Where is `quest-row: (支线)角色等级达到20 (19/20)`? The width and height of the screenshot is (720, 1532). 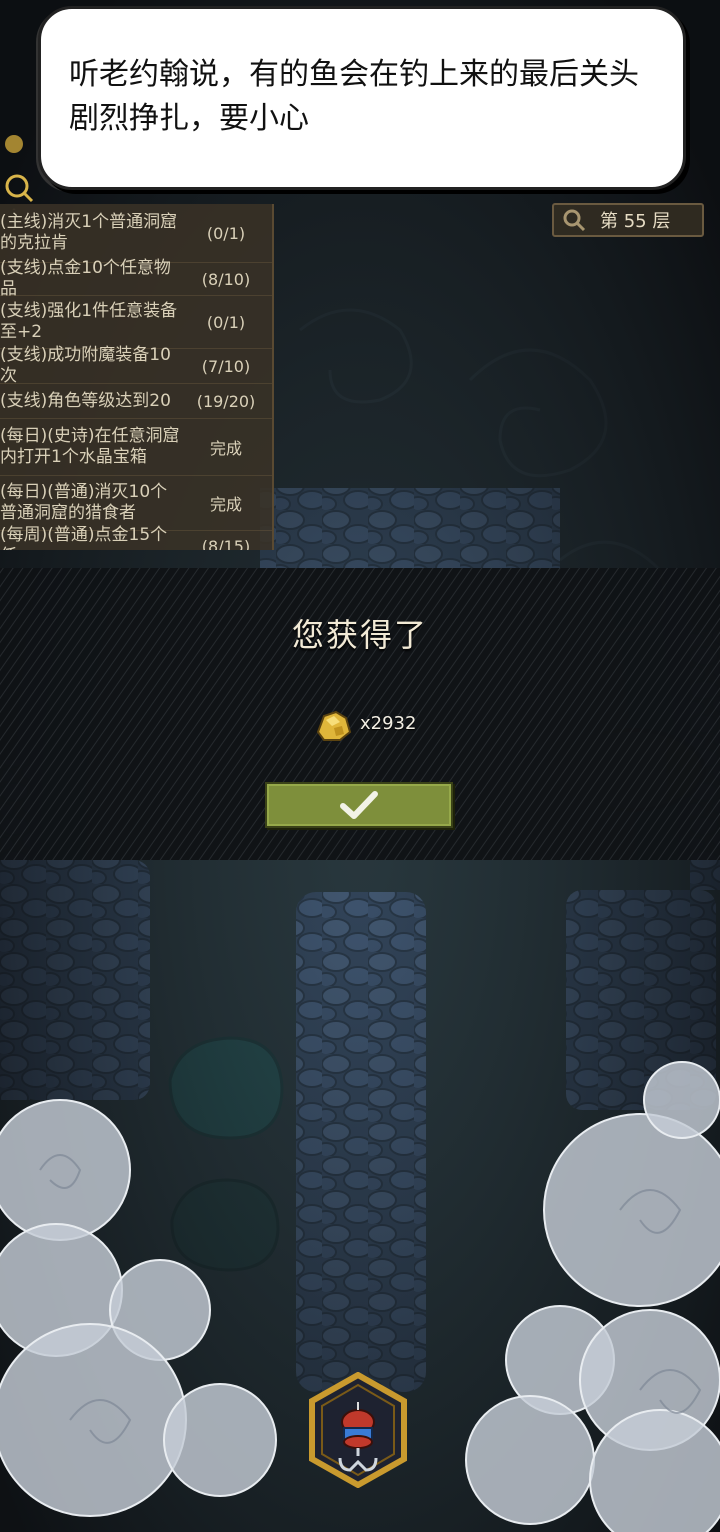
quest-row: (支线)角色等级达到20 (19/20) is located at coordinates (136, 401).